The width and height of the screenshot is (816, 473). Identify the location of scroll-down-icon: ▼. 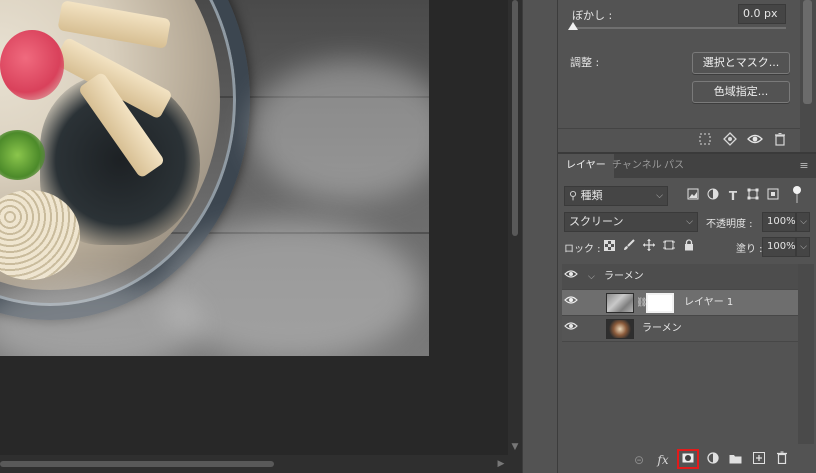
(515, 447).